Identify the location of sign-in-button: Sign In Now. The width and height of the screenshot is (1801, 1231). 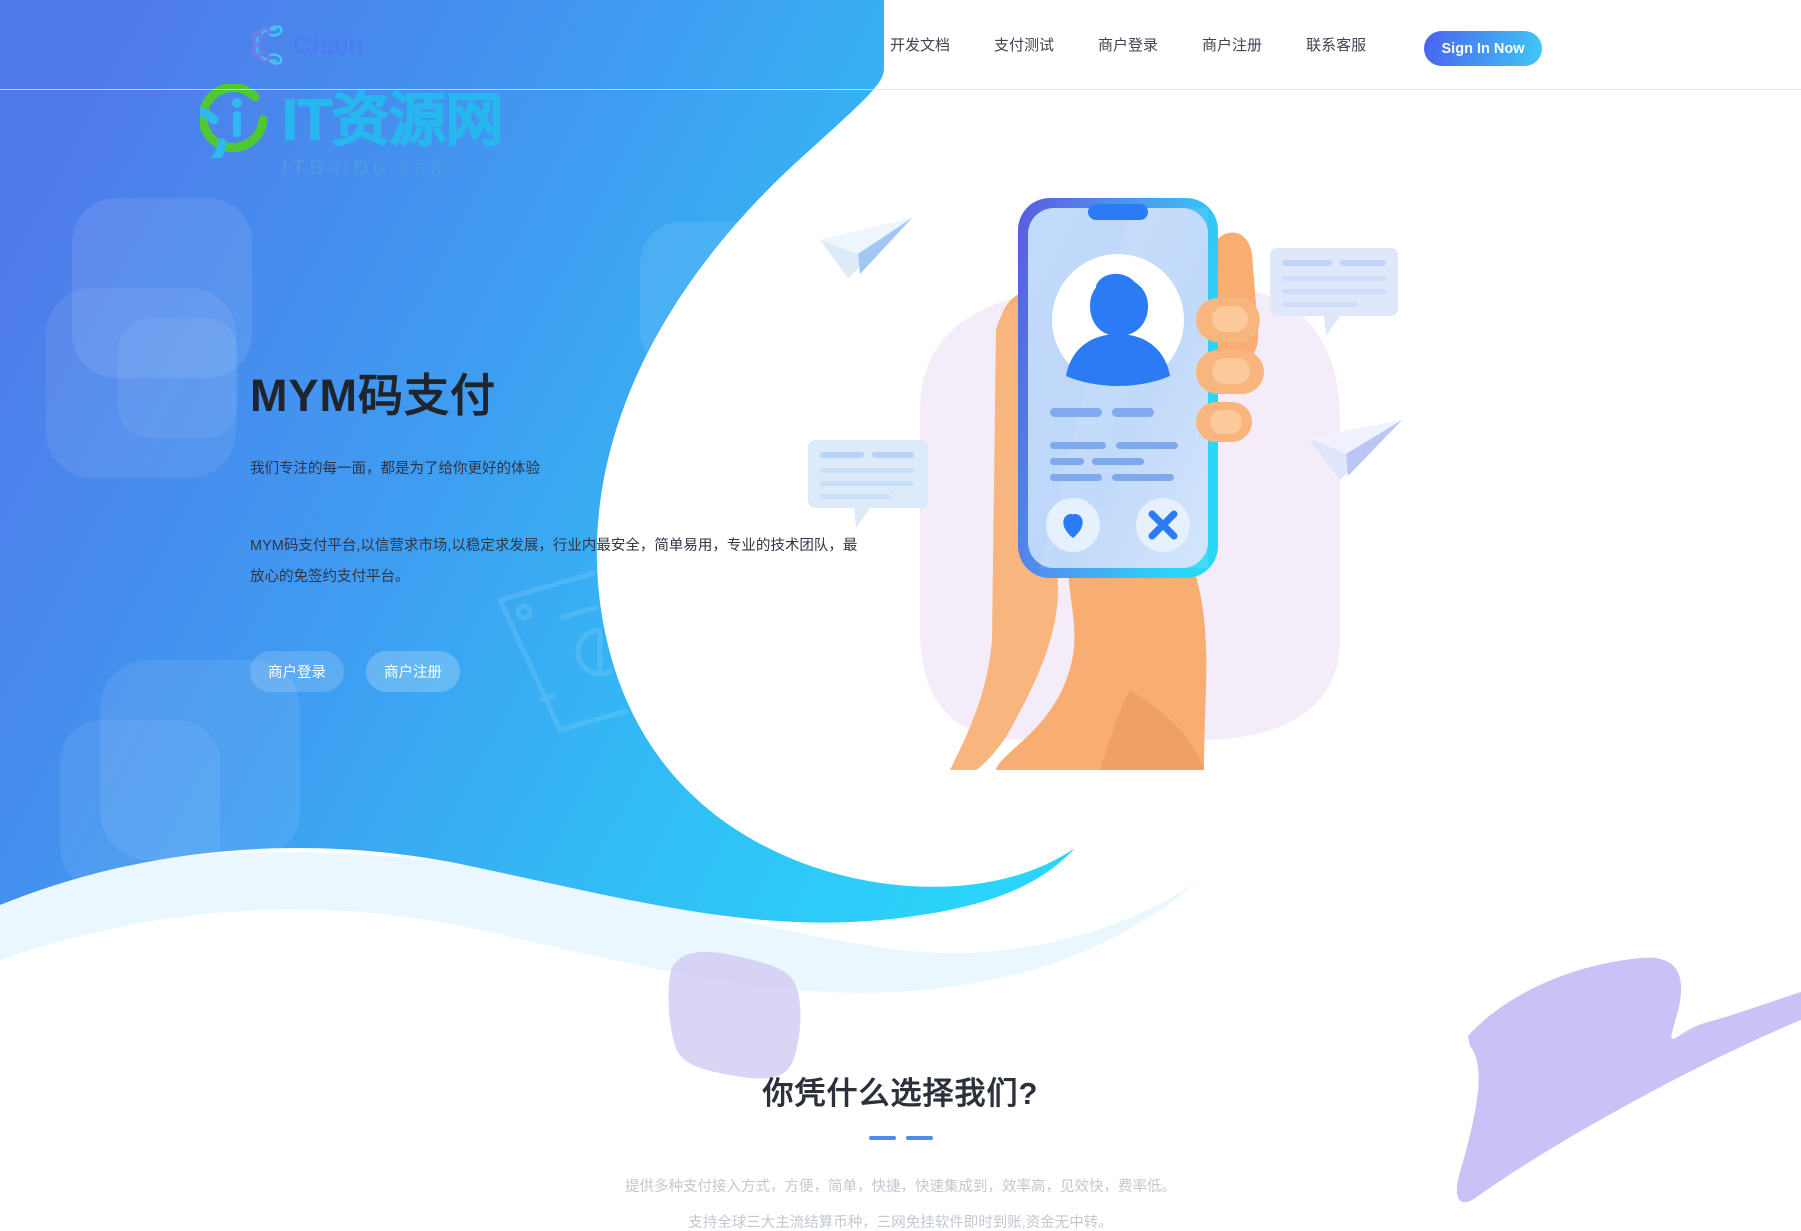
(1483, 48).